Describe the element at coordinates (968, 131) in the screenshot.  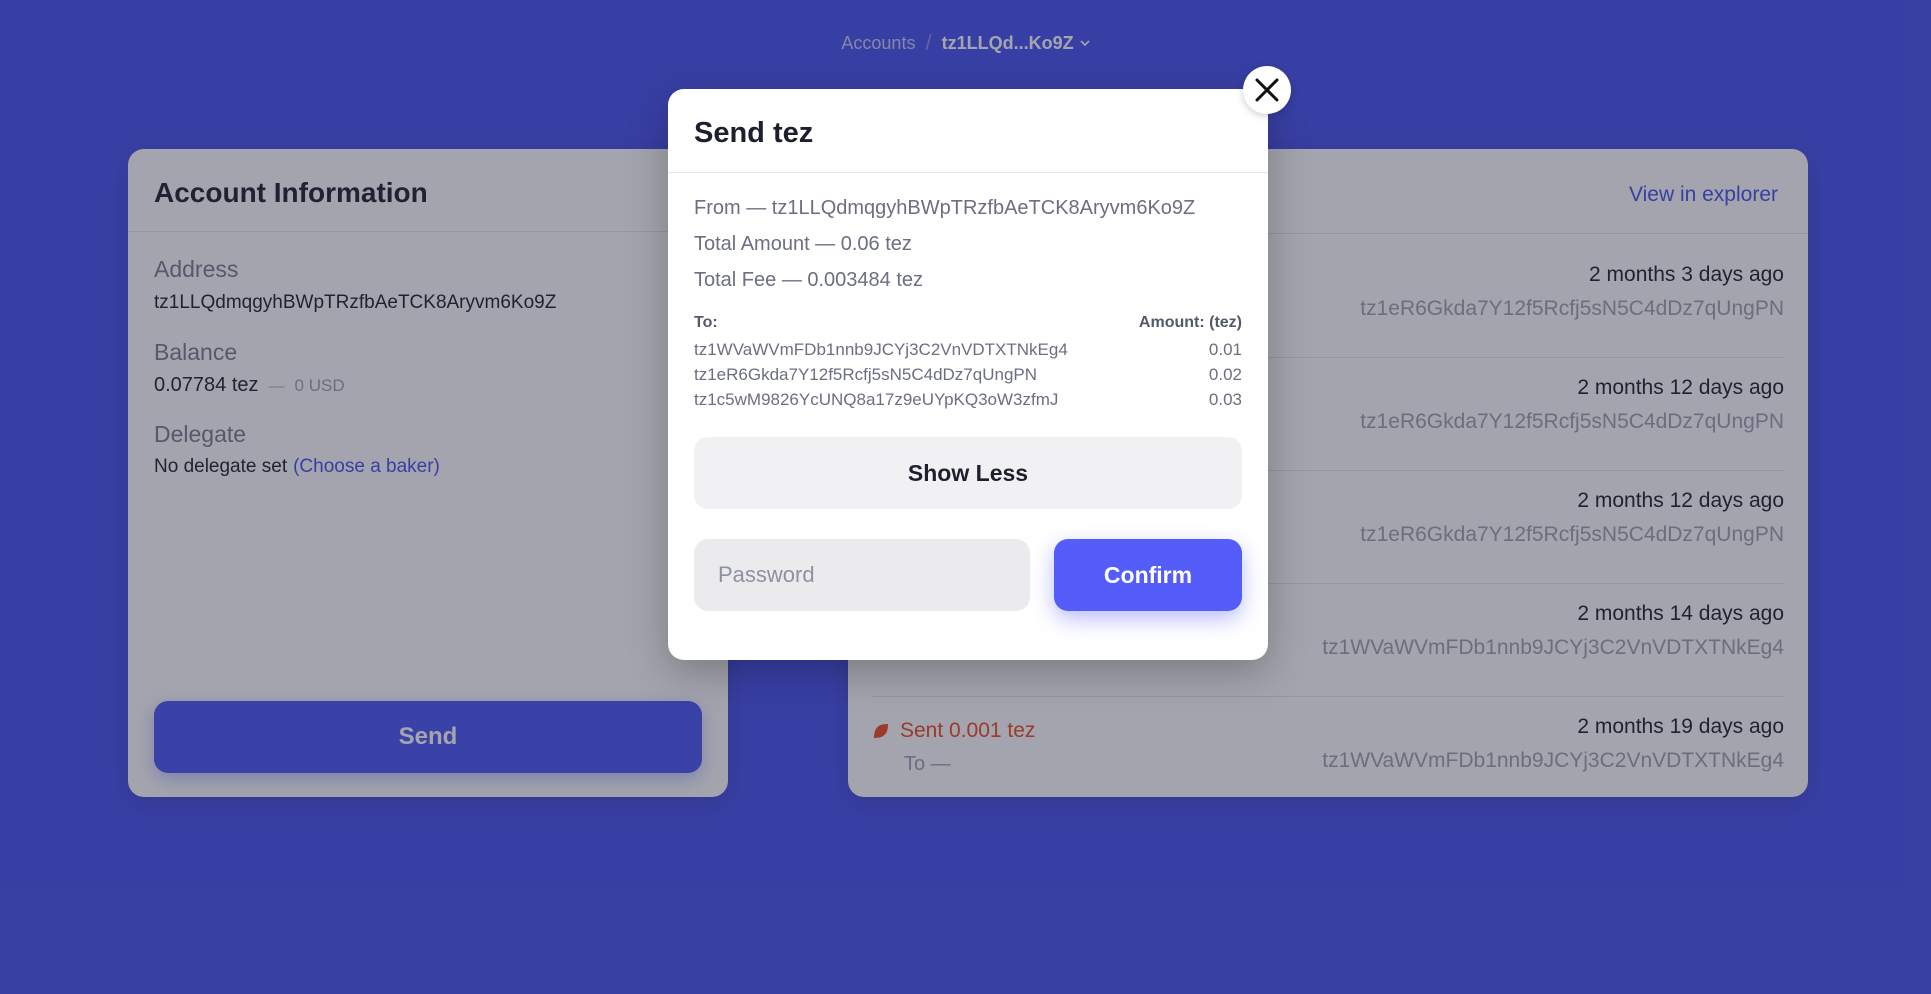
I see `modal-title: Send tez` at that location.